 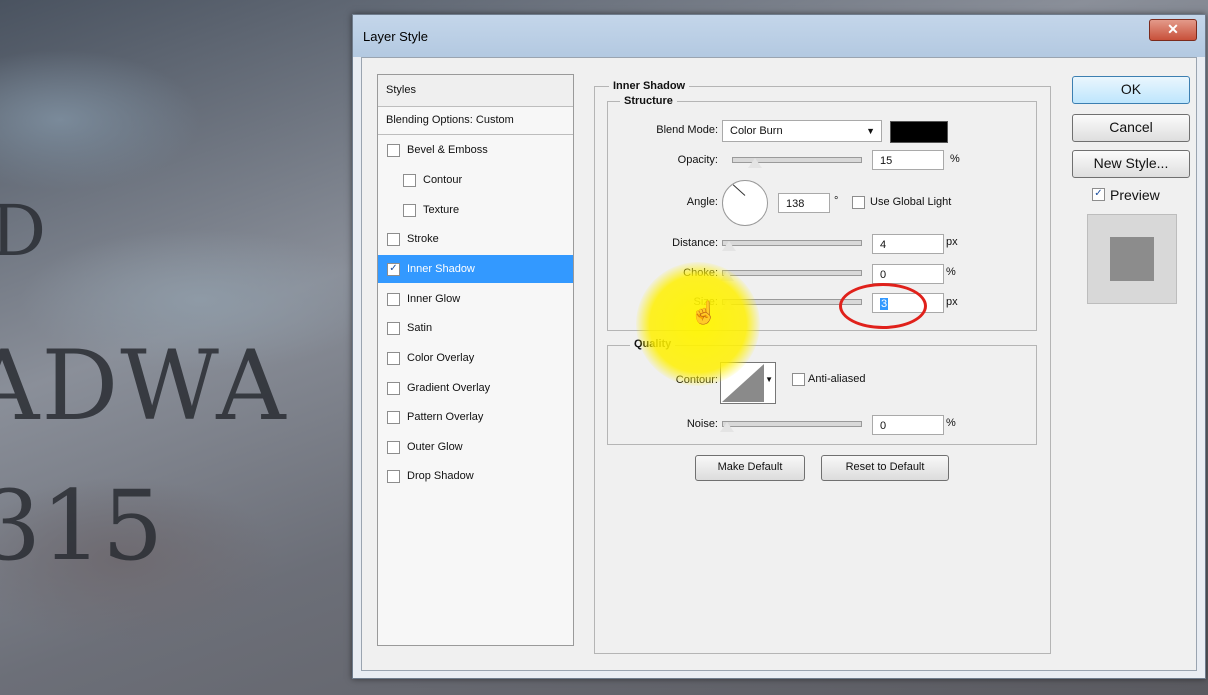 What do you see at coordinates (475, 269) in the screenshot?
I see `style-item-inner-shadow: ✓ Inner Shadow` at bounding box center [475, 269].